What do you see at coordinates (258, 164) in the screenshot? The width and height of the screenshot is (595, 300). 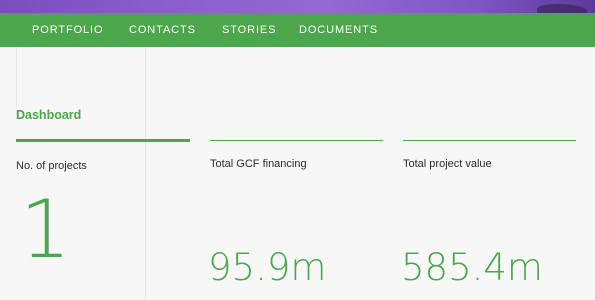 I see `stat-label-gcf-financing: Total GCF financing` at bounding box center [258, 164].